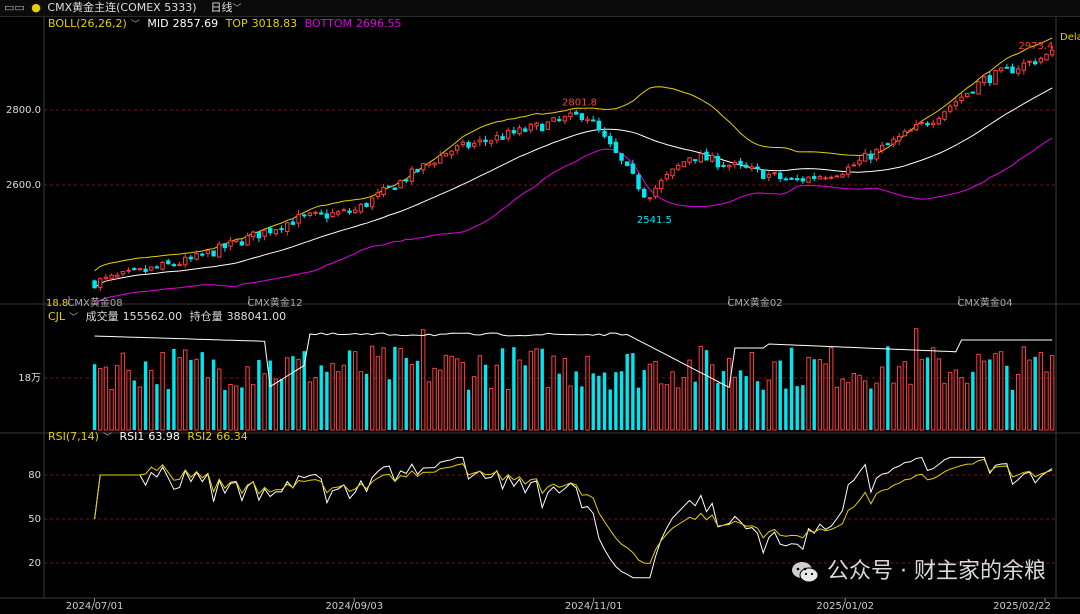  I want to click on window-icon: ▭▭, so click(14, 7).